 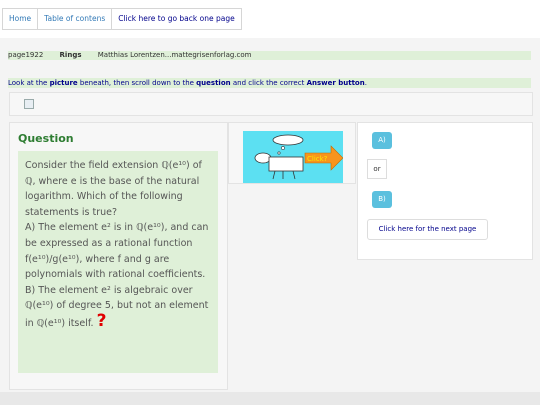 I want to click on option-a-text: is in, so click(x=123, y=228).